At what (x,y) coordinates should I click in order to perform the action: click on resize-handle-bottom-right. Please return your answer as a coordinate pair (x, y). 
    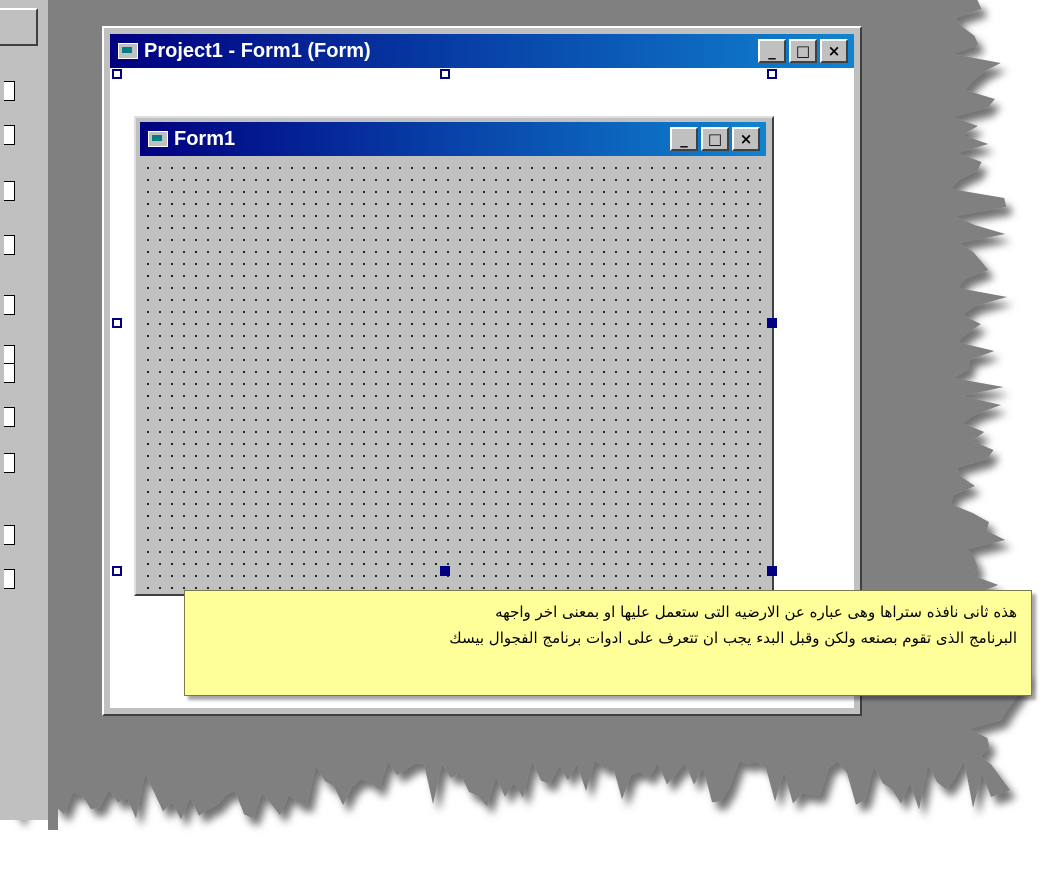
    Looking at the image, I should click on (772, 571).